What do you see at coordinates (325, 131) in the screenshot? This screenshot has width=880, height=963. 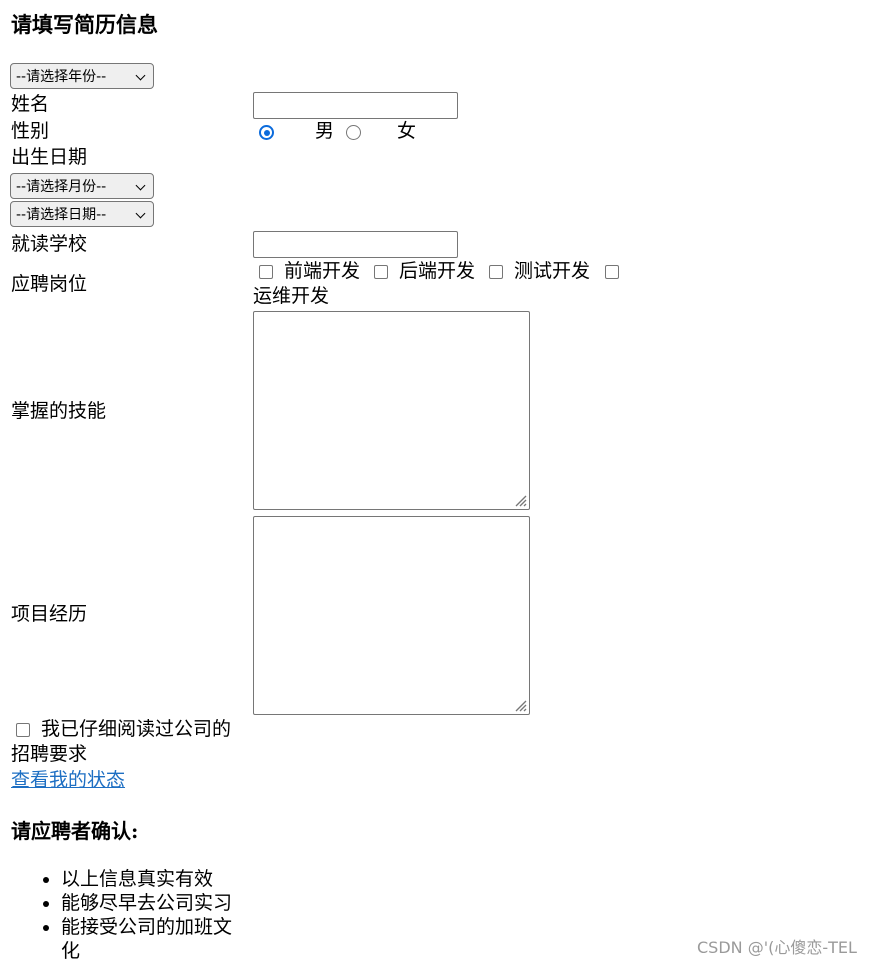 I see `gender-male-label: 男` at bounding box center [325, 131].